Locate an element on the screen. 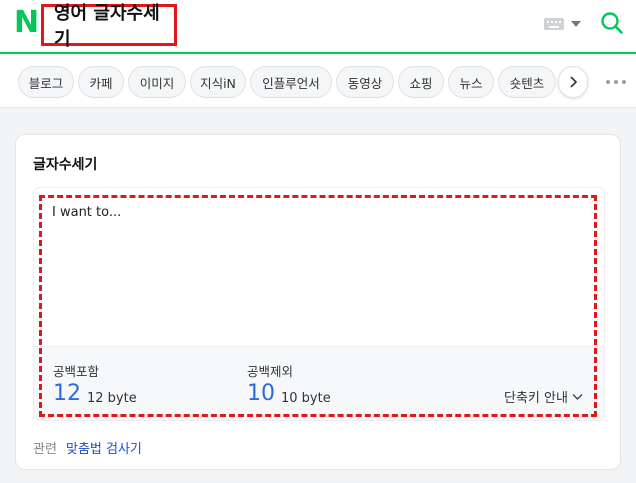  more-icon is located at coordinates (616, 83).